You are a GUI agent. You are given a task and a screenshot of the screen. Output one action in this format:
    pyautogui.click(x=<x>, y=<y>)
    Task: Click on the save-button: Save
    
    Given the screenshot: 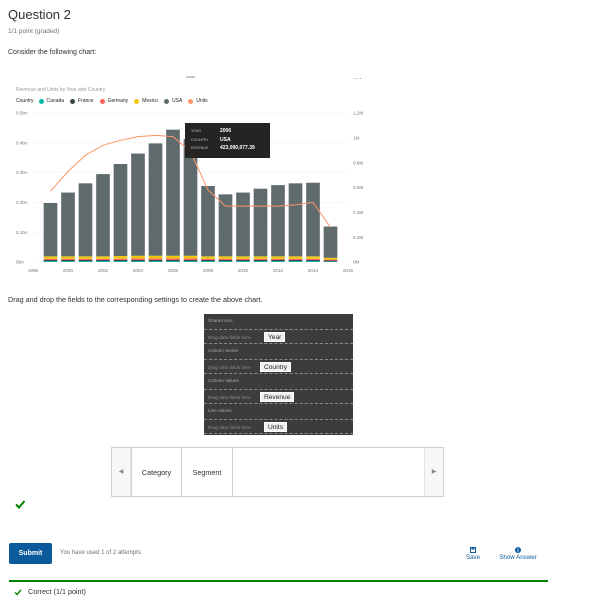 What is the action you would take?
    pyautogui.click(x=473, y=554)
    